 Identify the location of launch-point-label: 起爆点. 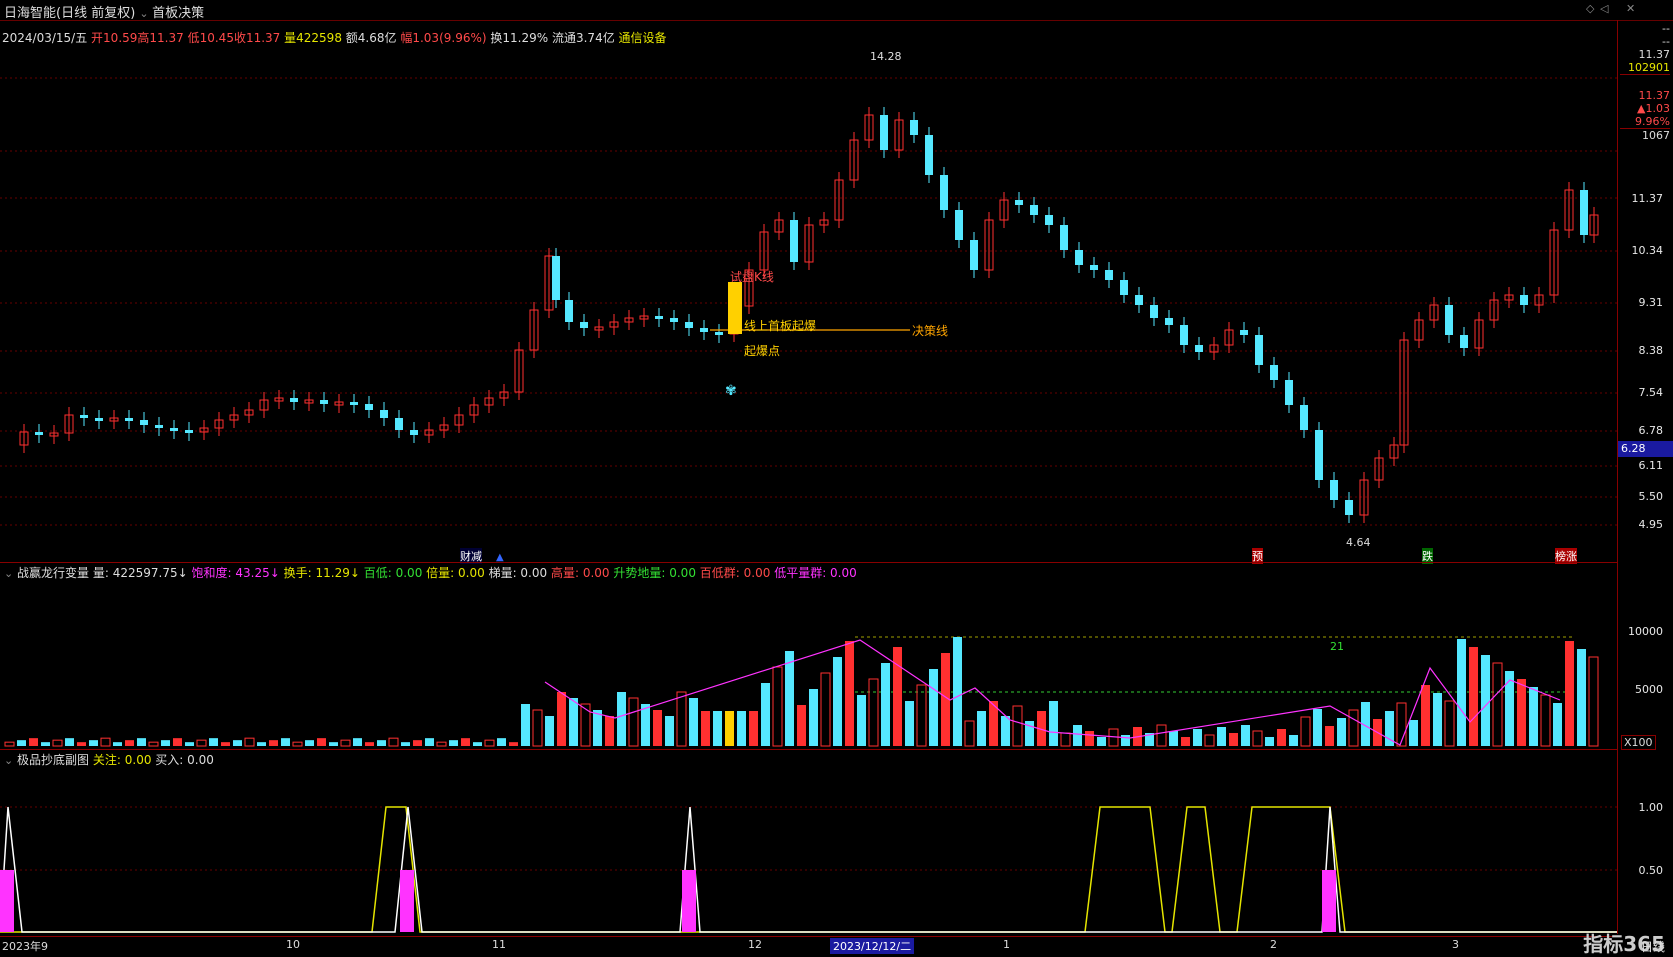
(762, 351).